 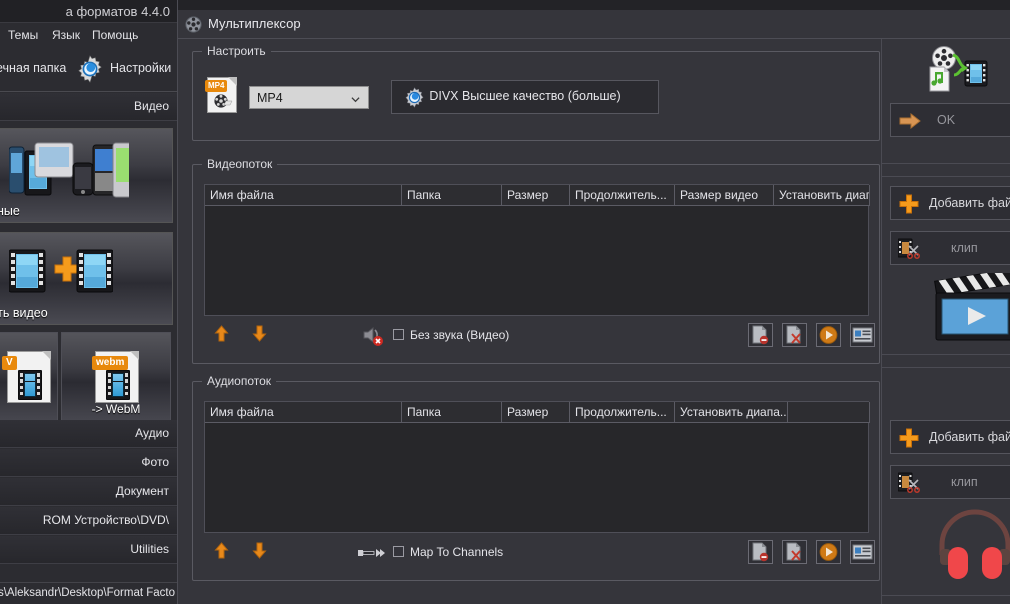 What do you see at coordinates (525, 97) in the screenshot?
I see `quality-preset-button: DIVX Высшее качество (больше)` at bounding box center [525, 97].